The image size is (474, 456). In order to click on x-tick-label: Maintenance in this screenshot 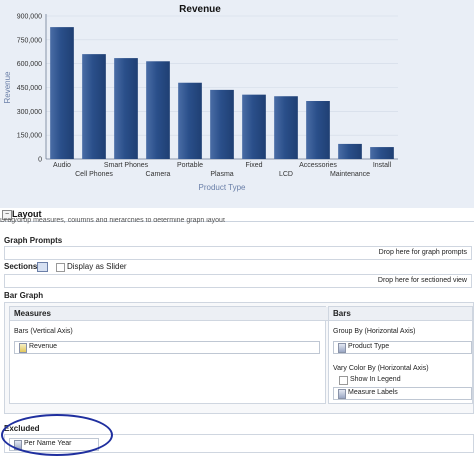, I will do `click(350, 174)`.